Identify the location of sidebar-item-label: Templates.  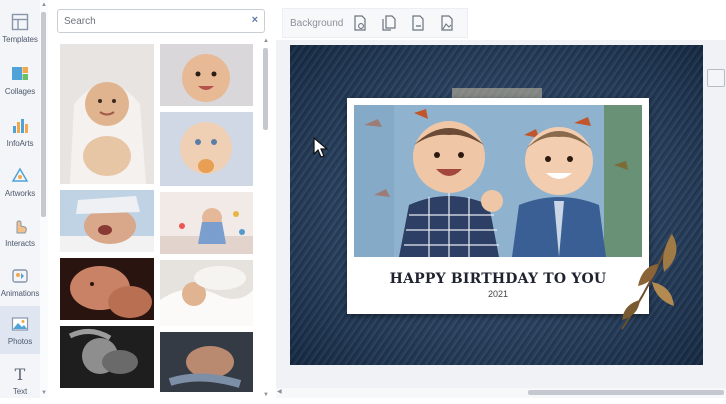
(20, 39).